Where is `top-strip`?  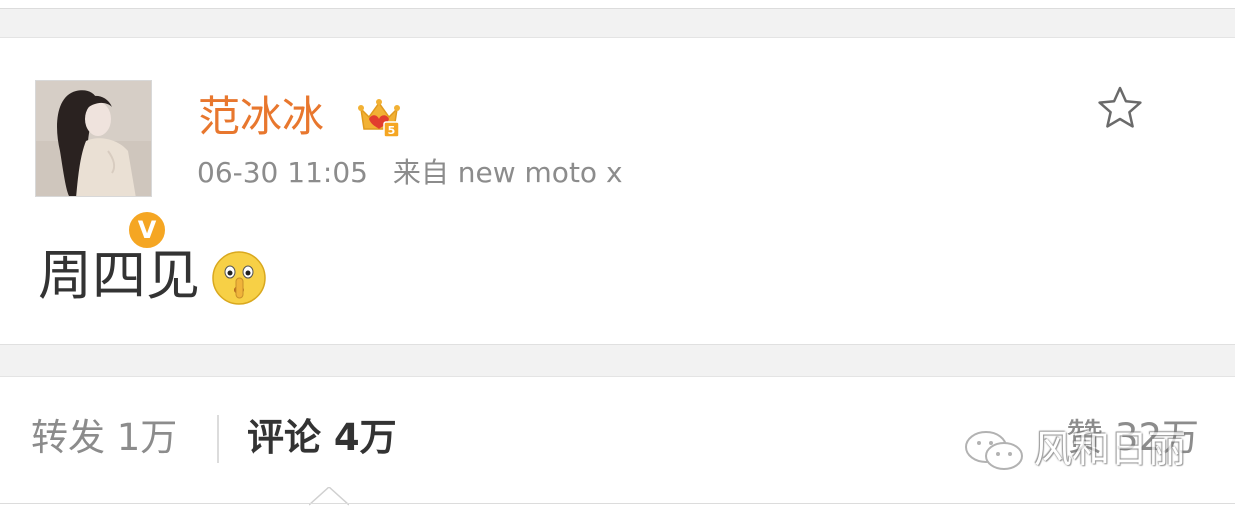 top-strip is located at coordinates (617, 4).